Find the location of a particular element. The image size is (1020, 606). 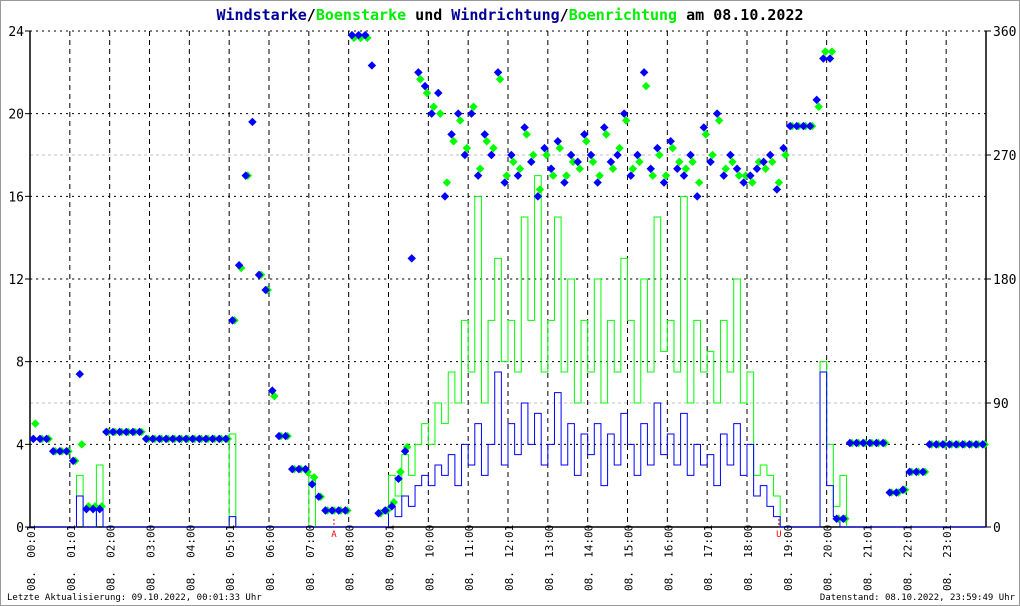

x-tick-label: 08. 02:00 is located at coordinates (111, 558).